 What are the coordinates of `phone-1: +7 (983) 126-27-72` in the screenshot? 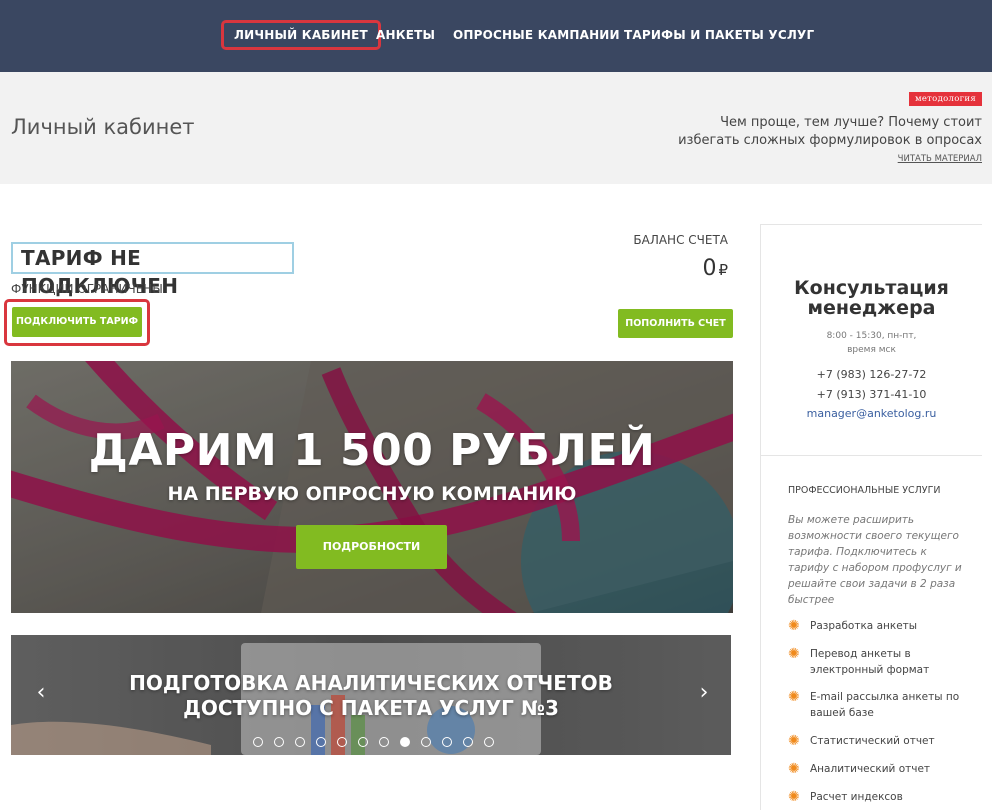 It's located at (871, 374).